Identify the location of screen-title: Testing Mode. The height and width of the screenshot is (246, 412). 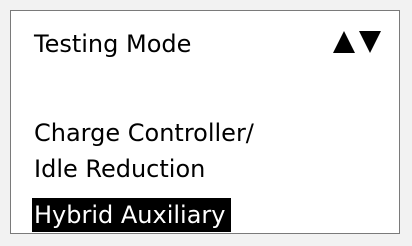
(113, 44).